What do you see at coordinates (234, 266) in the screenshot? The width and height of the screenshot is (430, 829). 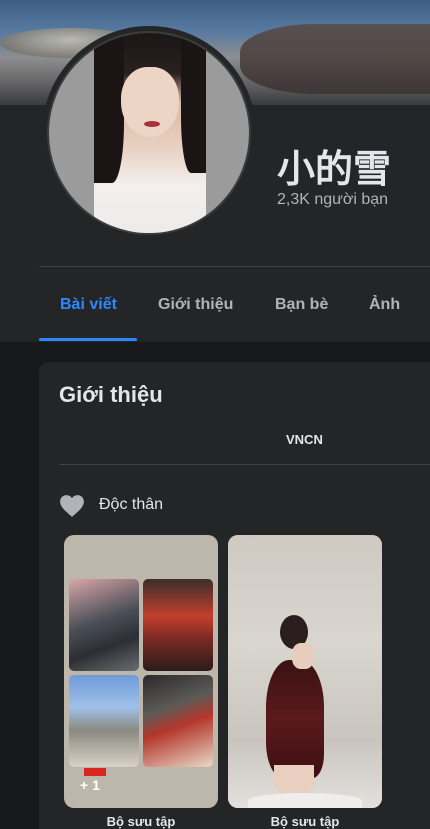 I see `header-divider` at bounding box center [234, 266].